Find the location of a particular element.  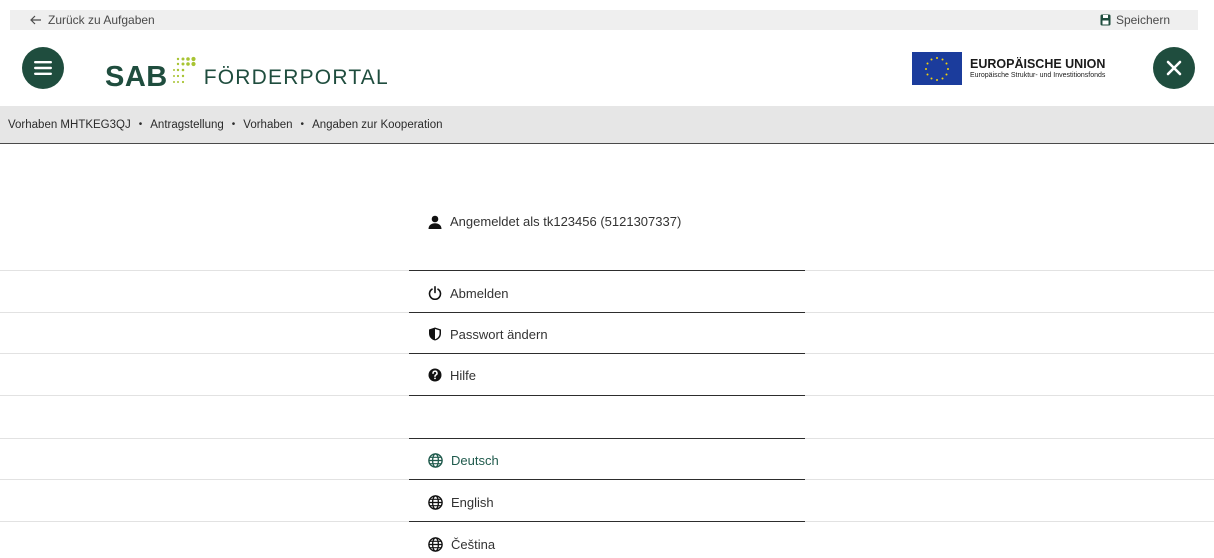

language-item-deutsch: Deutsch is located at coordinates (463, 460).